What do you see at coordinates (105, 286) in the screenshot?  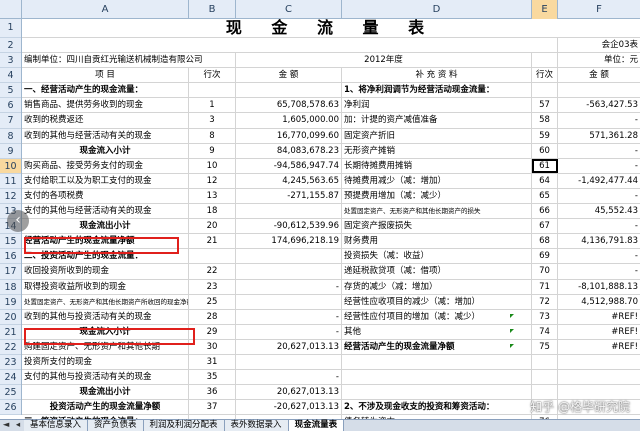 I see `item-cell: 取得投资收益所收到的现金` at bounding box center [105, 286].